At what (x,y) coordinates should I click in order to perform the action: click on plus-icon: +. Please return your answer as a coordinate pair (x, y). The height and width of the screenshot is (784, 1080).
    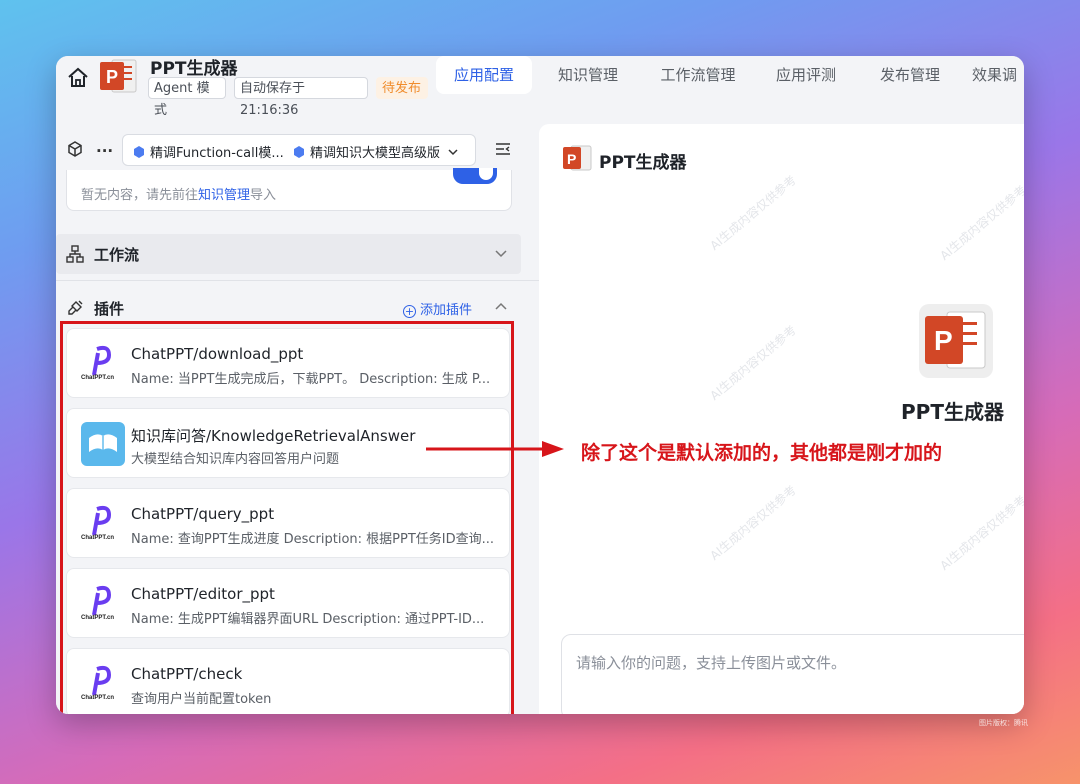
    Looking at the image, I should click on (409, 311).